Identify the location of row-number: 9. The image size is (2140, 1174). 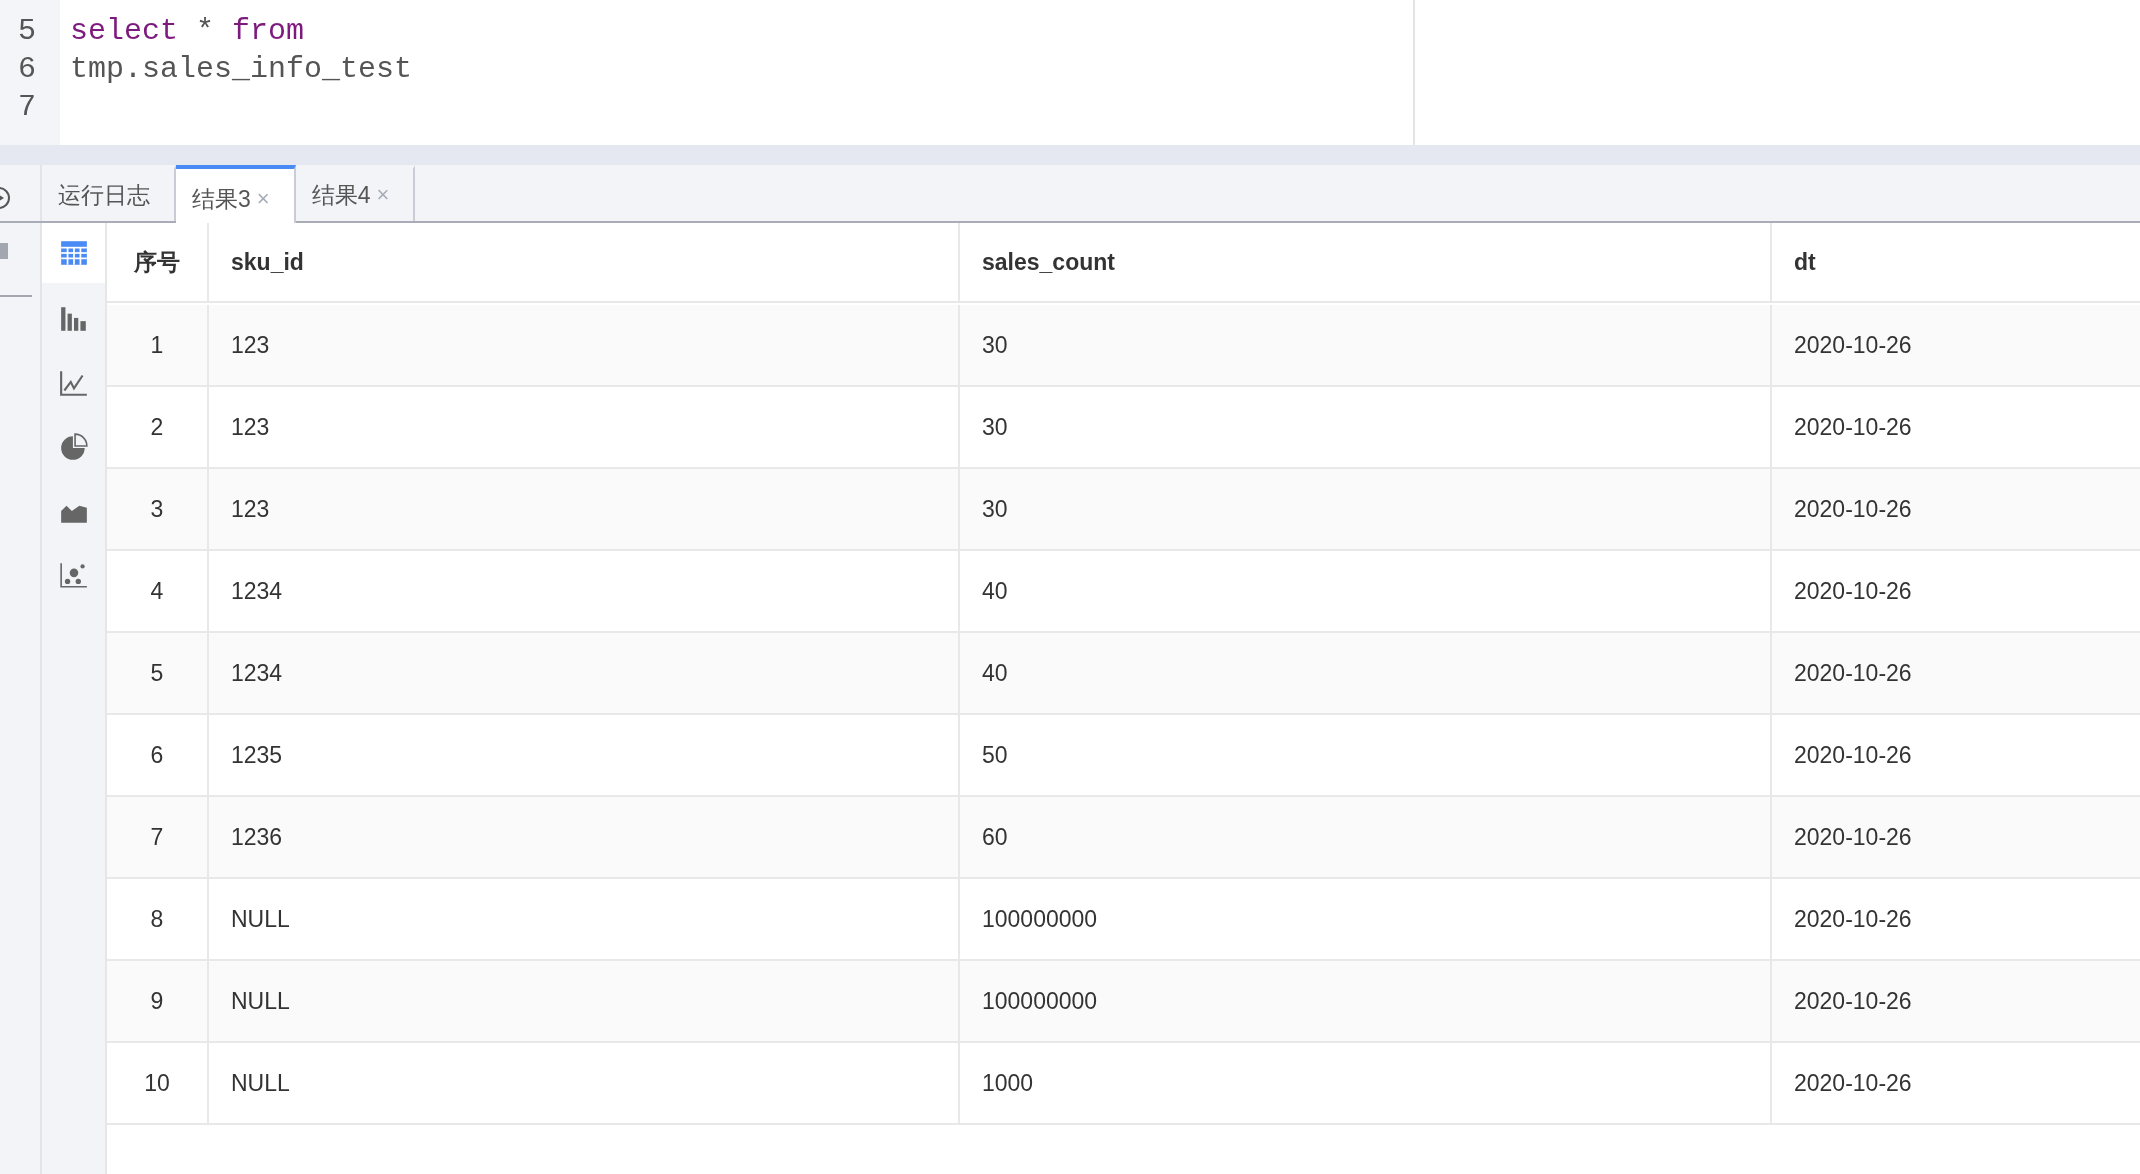
(158, 1002).